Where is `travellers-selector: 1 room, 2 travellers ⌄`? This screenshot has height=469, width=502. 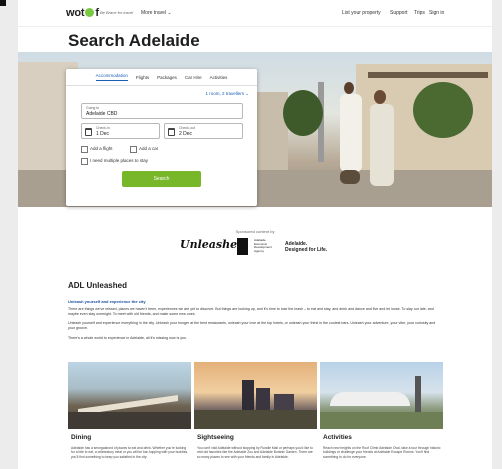
travellers-selector: 1 room, 2 travellers ⌄ is located at coordinates (227, 94).